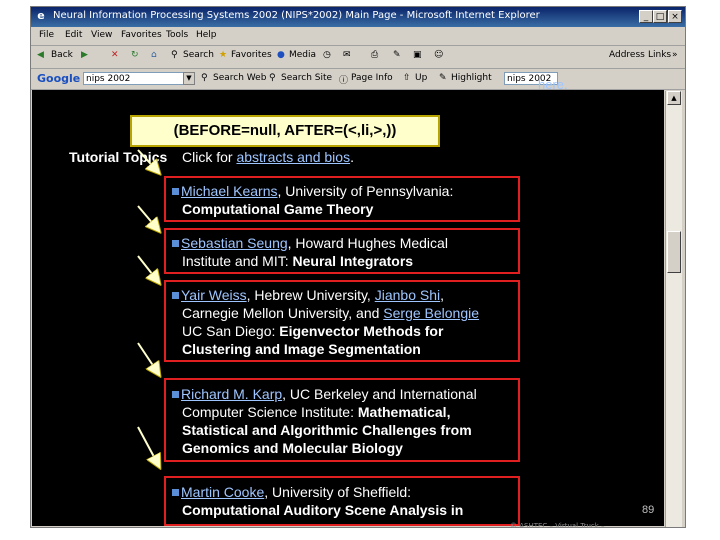 The height and width of the screenshot is (540, 720). What do you see at coordinates (285, 131) in the screenshot?
I see `delimiter-annotation: (BEFORE=null, AFTER=(<,li,>,))` at bounding box center [285, 131].